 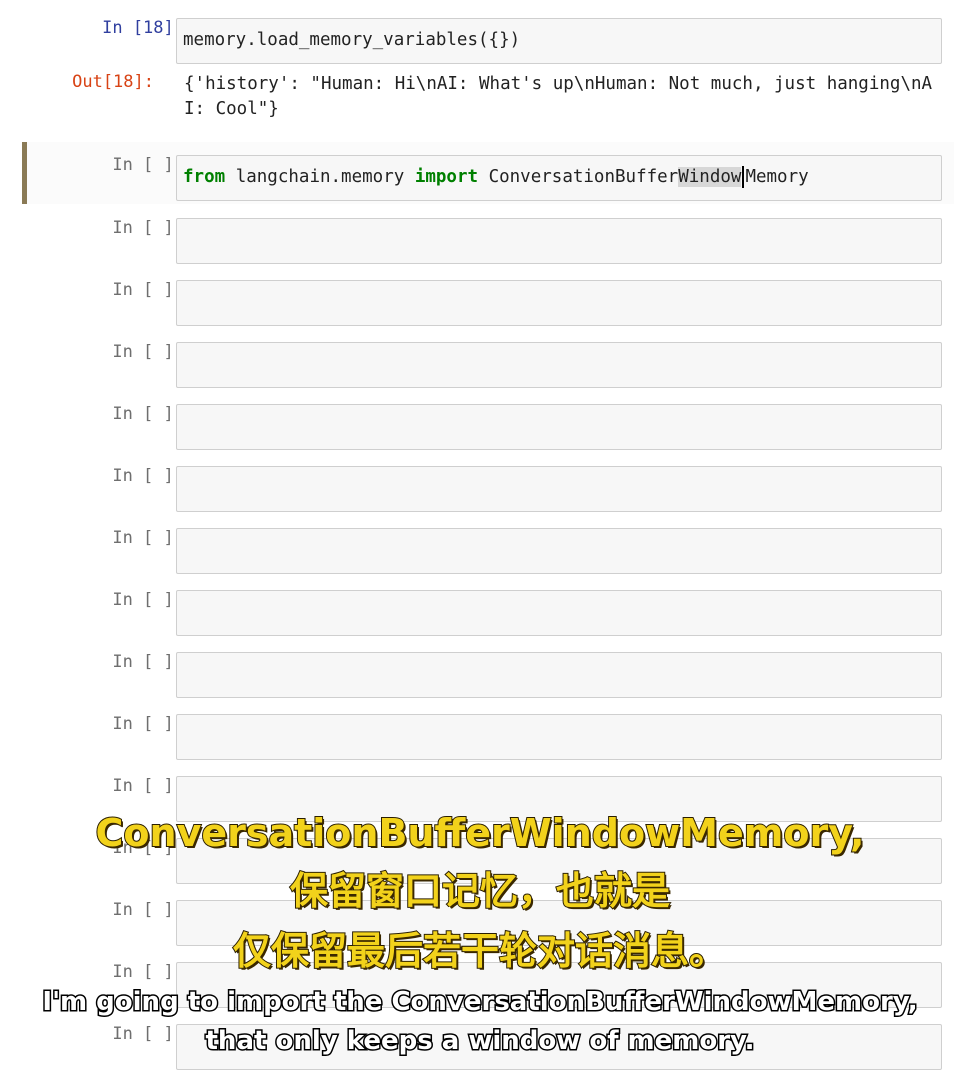 What do you see at coordinates (559, 41) in the screenshot?
I see `code-input: memory.load_memory_variables({})` at bounding box center [559, 41].